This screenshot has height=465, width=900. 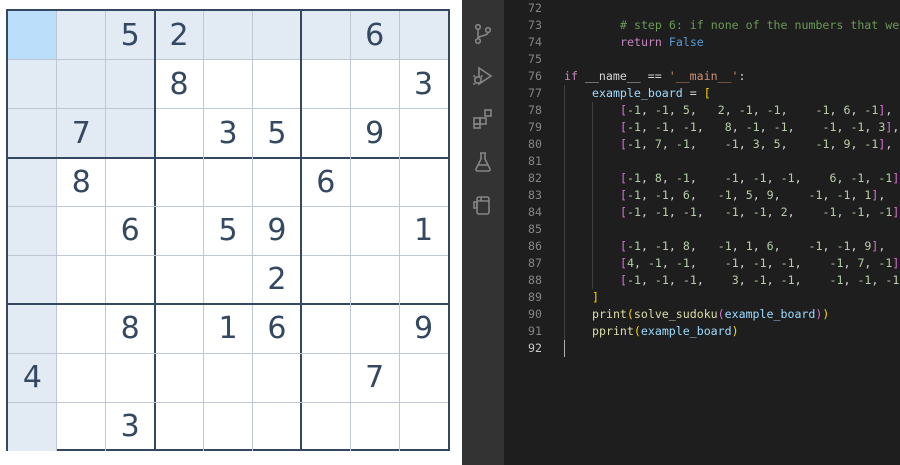 I want to click on extensions-icon, so click(x=483, y=119).